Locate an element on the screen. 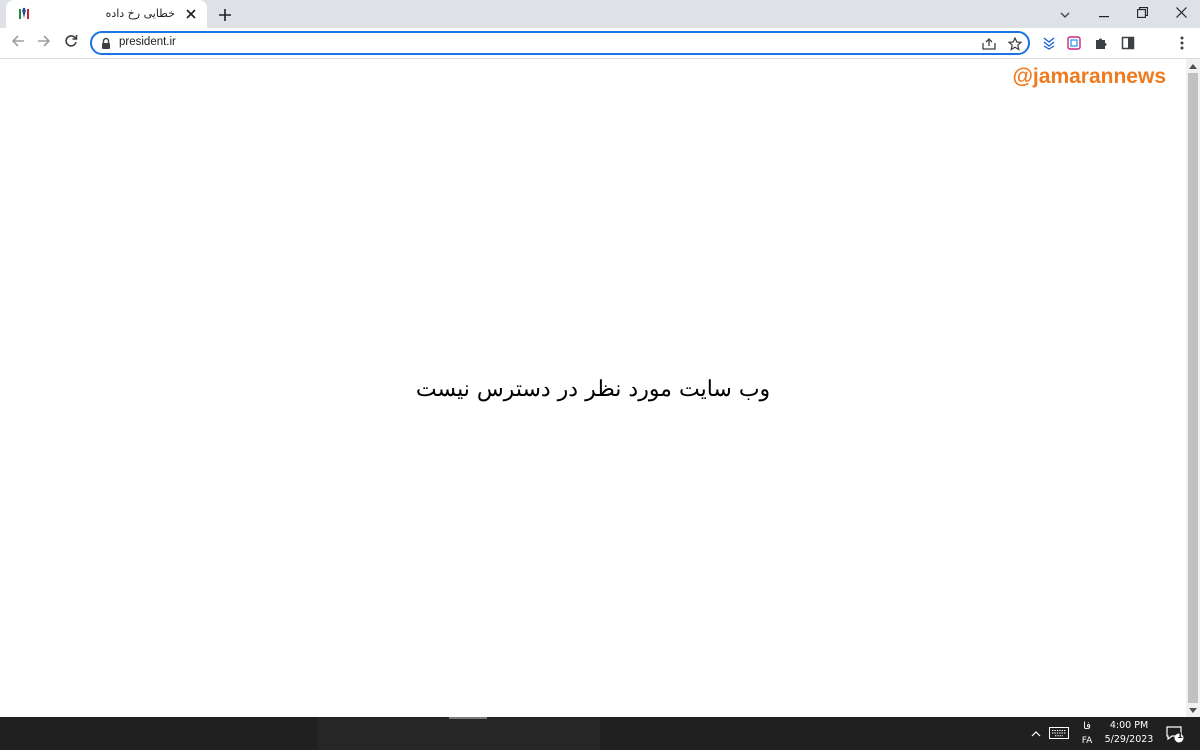  extension-color-square-icon is located at coordinates (1074, 43).